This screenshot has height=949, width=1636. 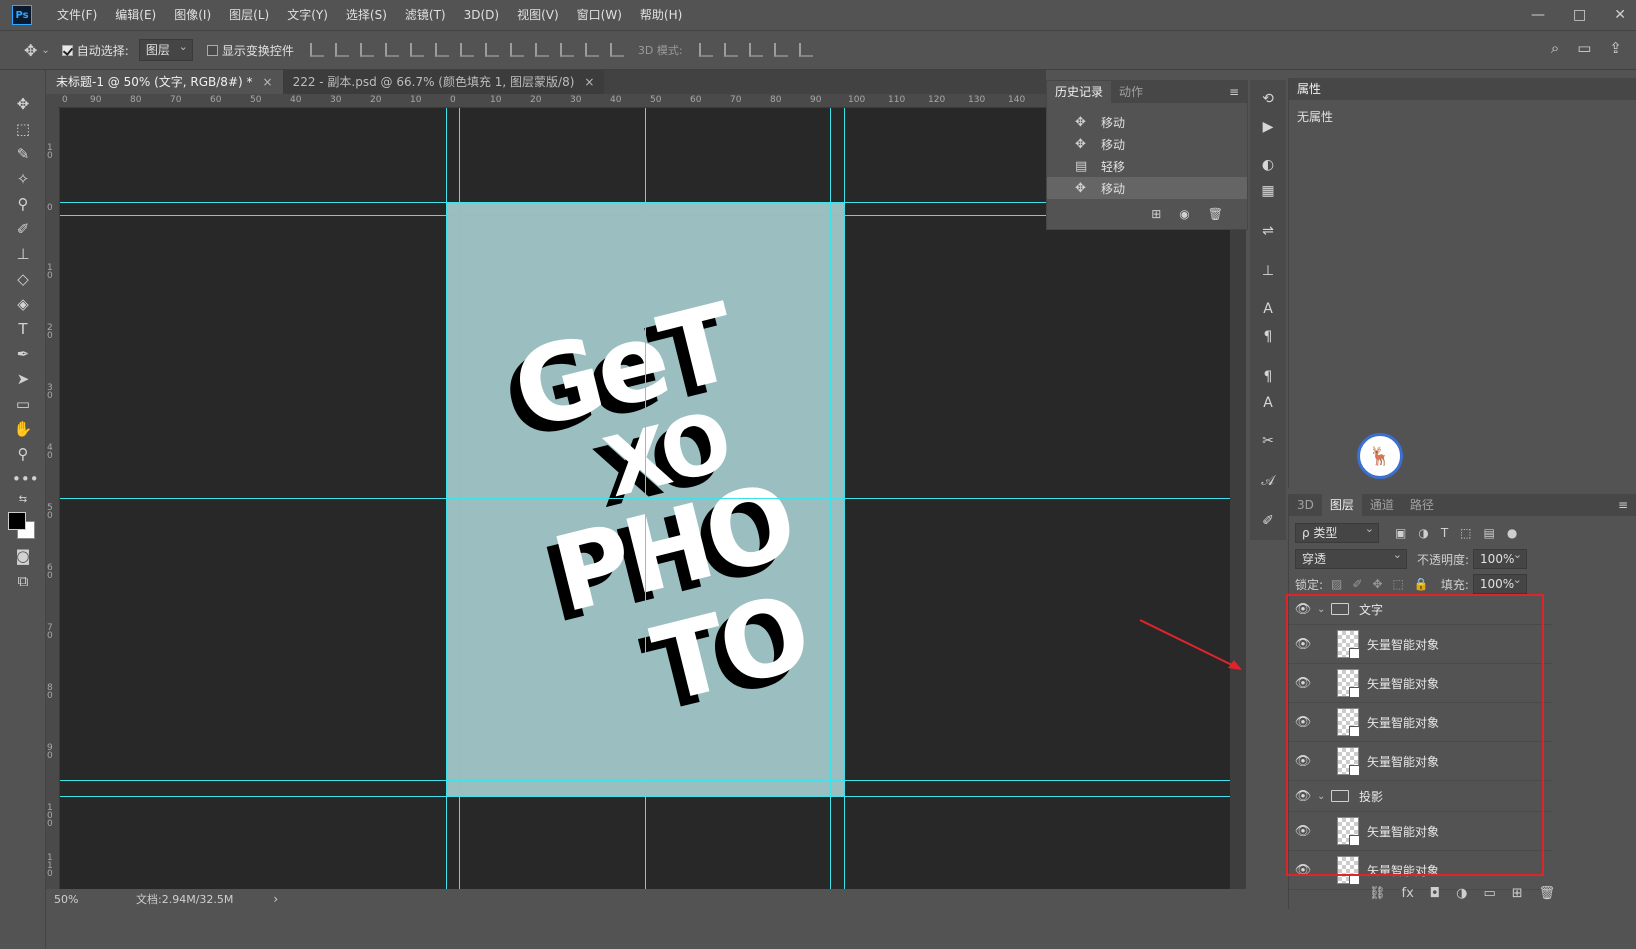 I want to click on tab-actions: 动作, so click(x=1131, y=92).